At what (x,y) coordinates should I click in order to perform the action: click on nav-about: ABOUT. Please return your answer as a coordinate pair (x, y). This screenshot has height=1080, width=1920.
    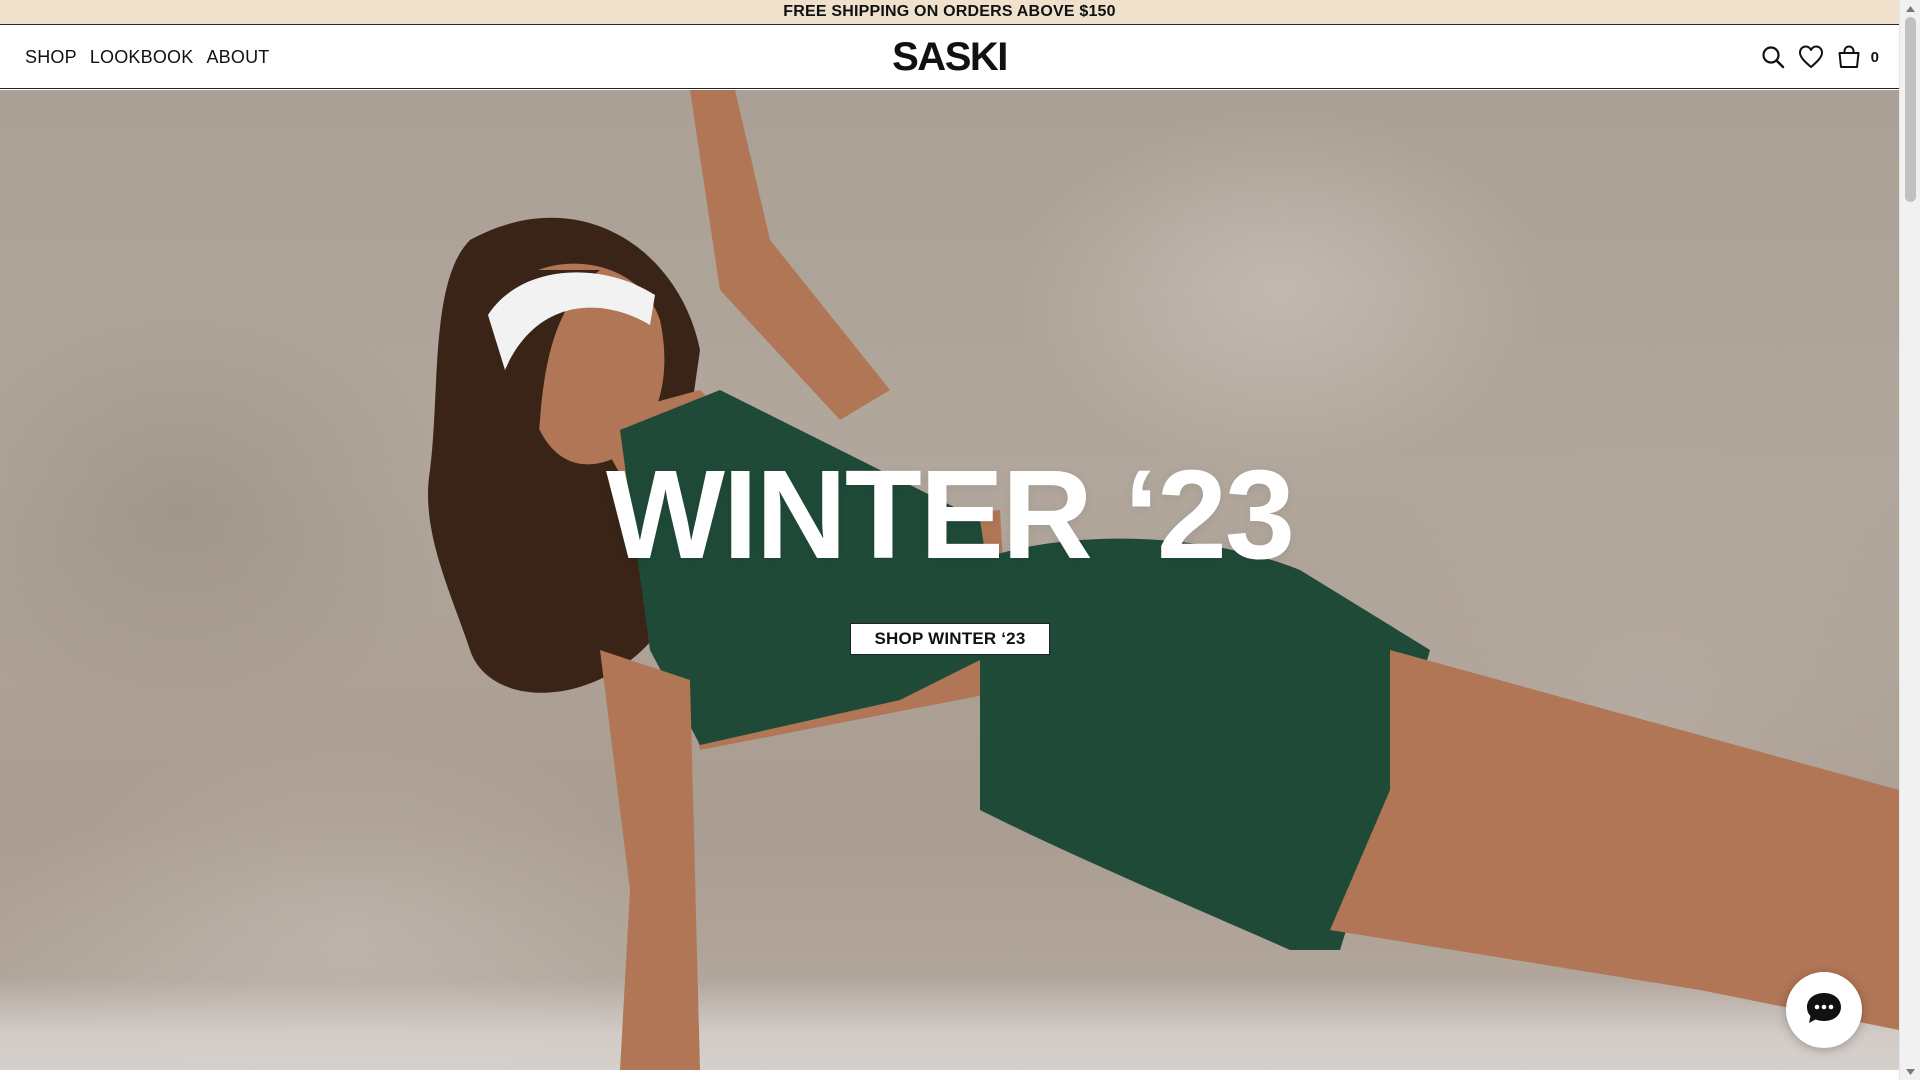
    Looking at the image, I should click on (237, 57).